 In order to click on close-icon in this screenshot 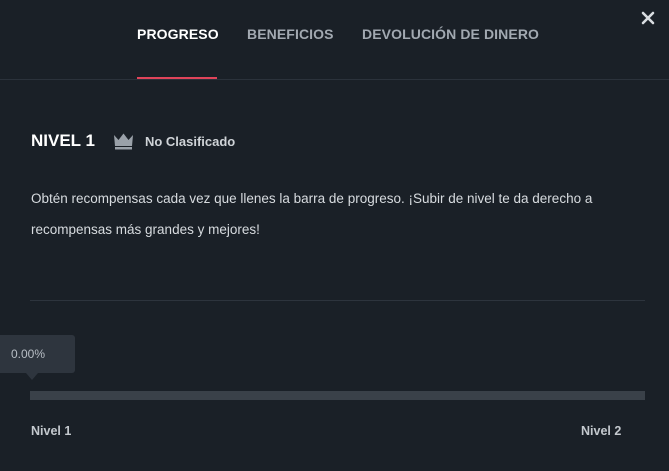, I will do `click(648, 18)`.